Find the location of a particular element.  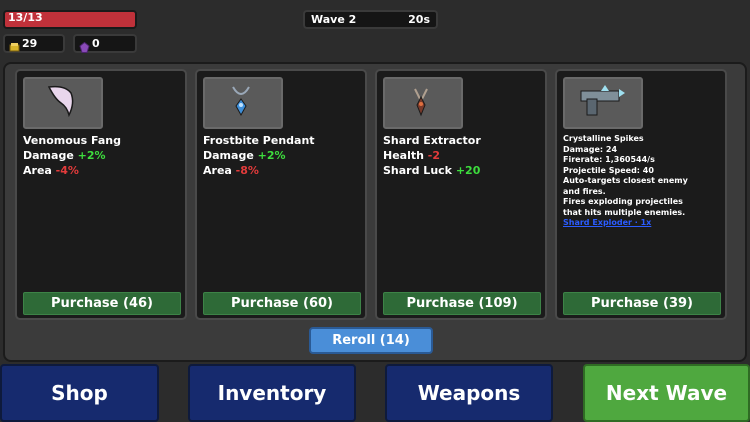

gem-icon is located at coordinates (84, 45).